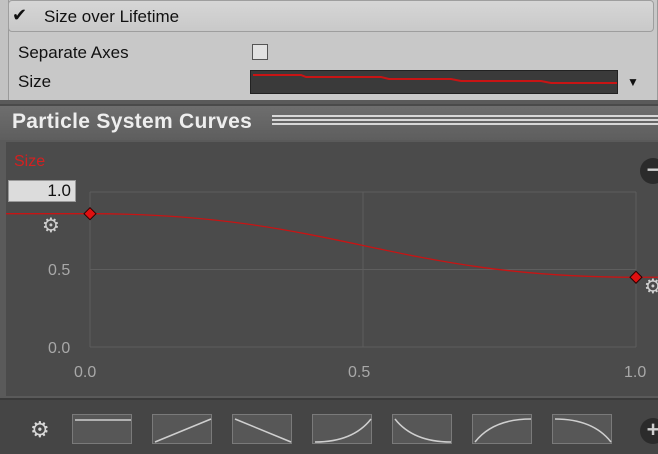  I want to click on preset-ease-in-down, so click(582, 429).